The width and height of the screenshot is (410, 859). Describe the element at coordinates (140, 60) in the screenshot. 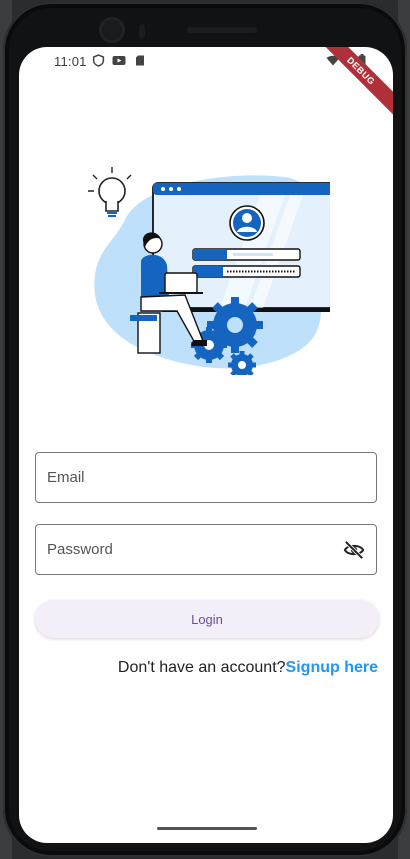

I see `sd-card-icon` at that location.